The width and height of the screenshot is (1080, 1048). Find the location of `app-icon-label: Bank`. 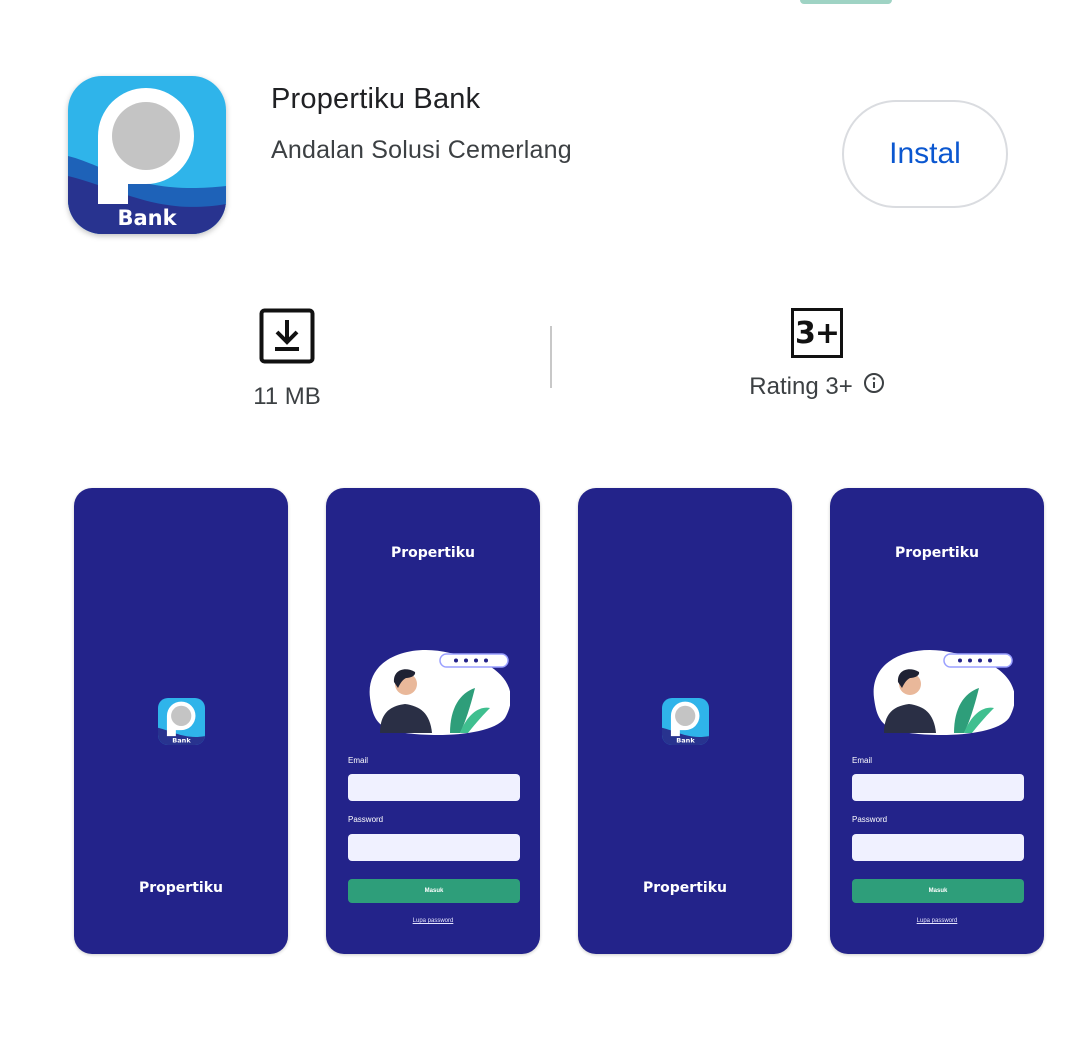

app-icon-label: Bank is located at coordinates (147, 218).